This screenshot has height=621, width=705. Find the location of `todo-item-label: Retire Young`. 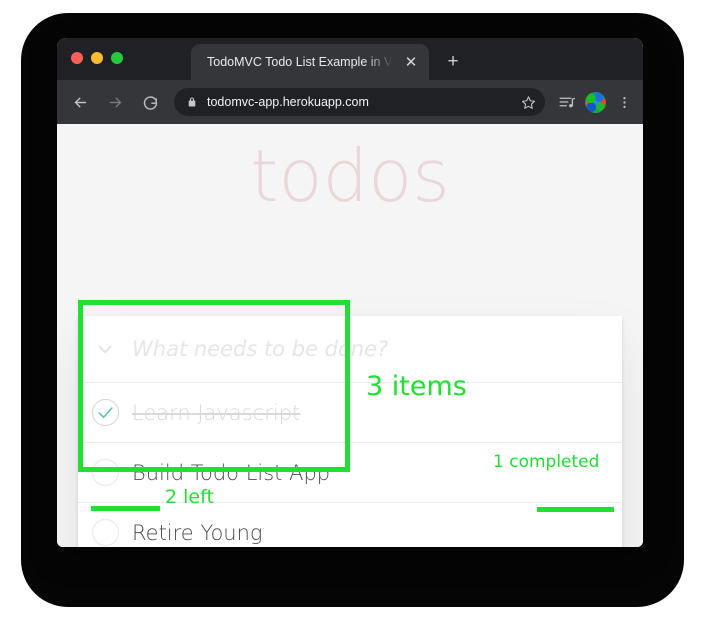

todo-item-label: Retire Young is located at coordinates (197, 532).